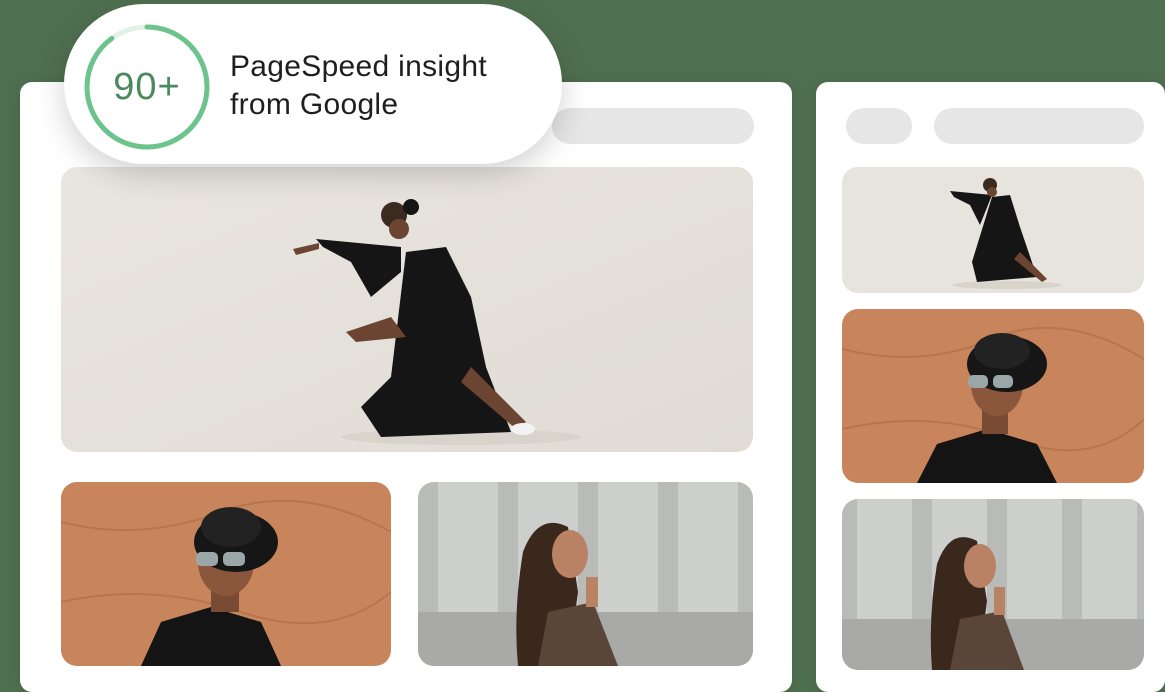  What do you see at coordinates (653, 126) in the screenshot?
I see `desktop-address-bar` at bounding box center [653, 126].